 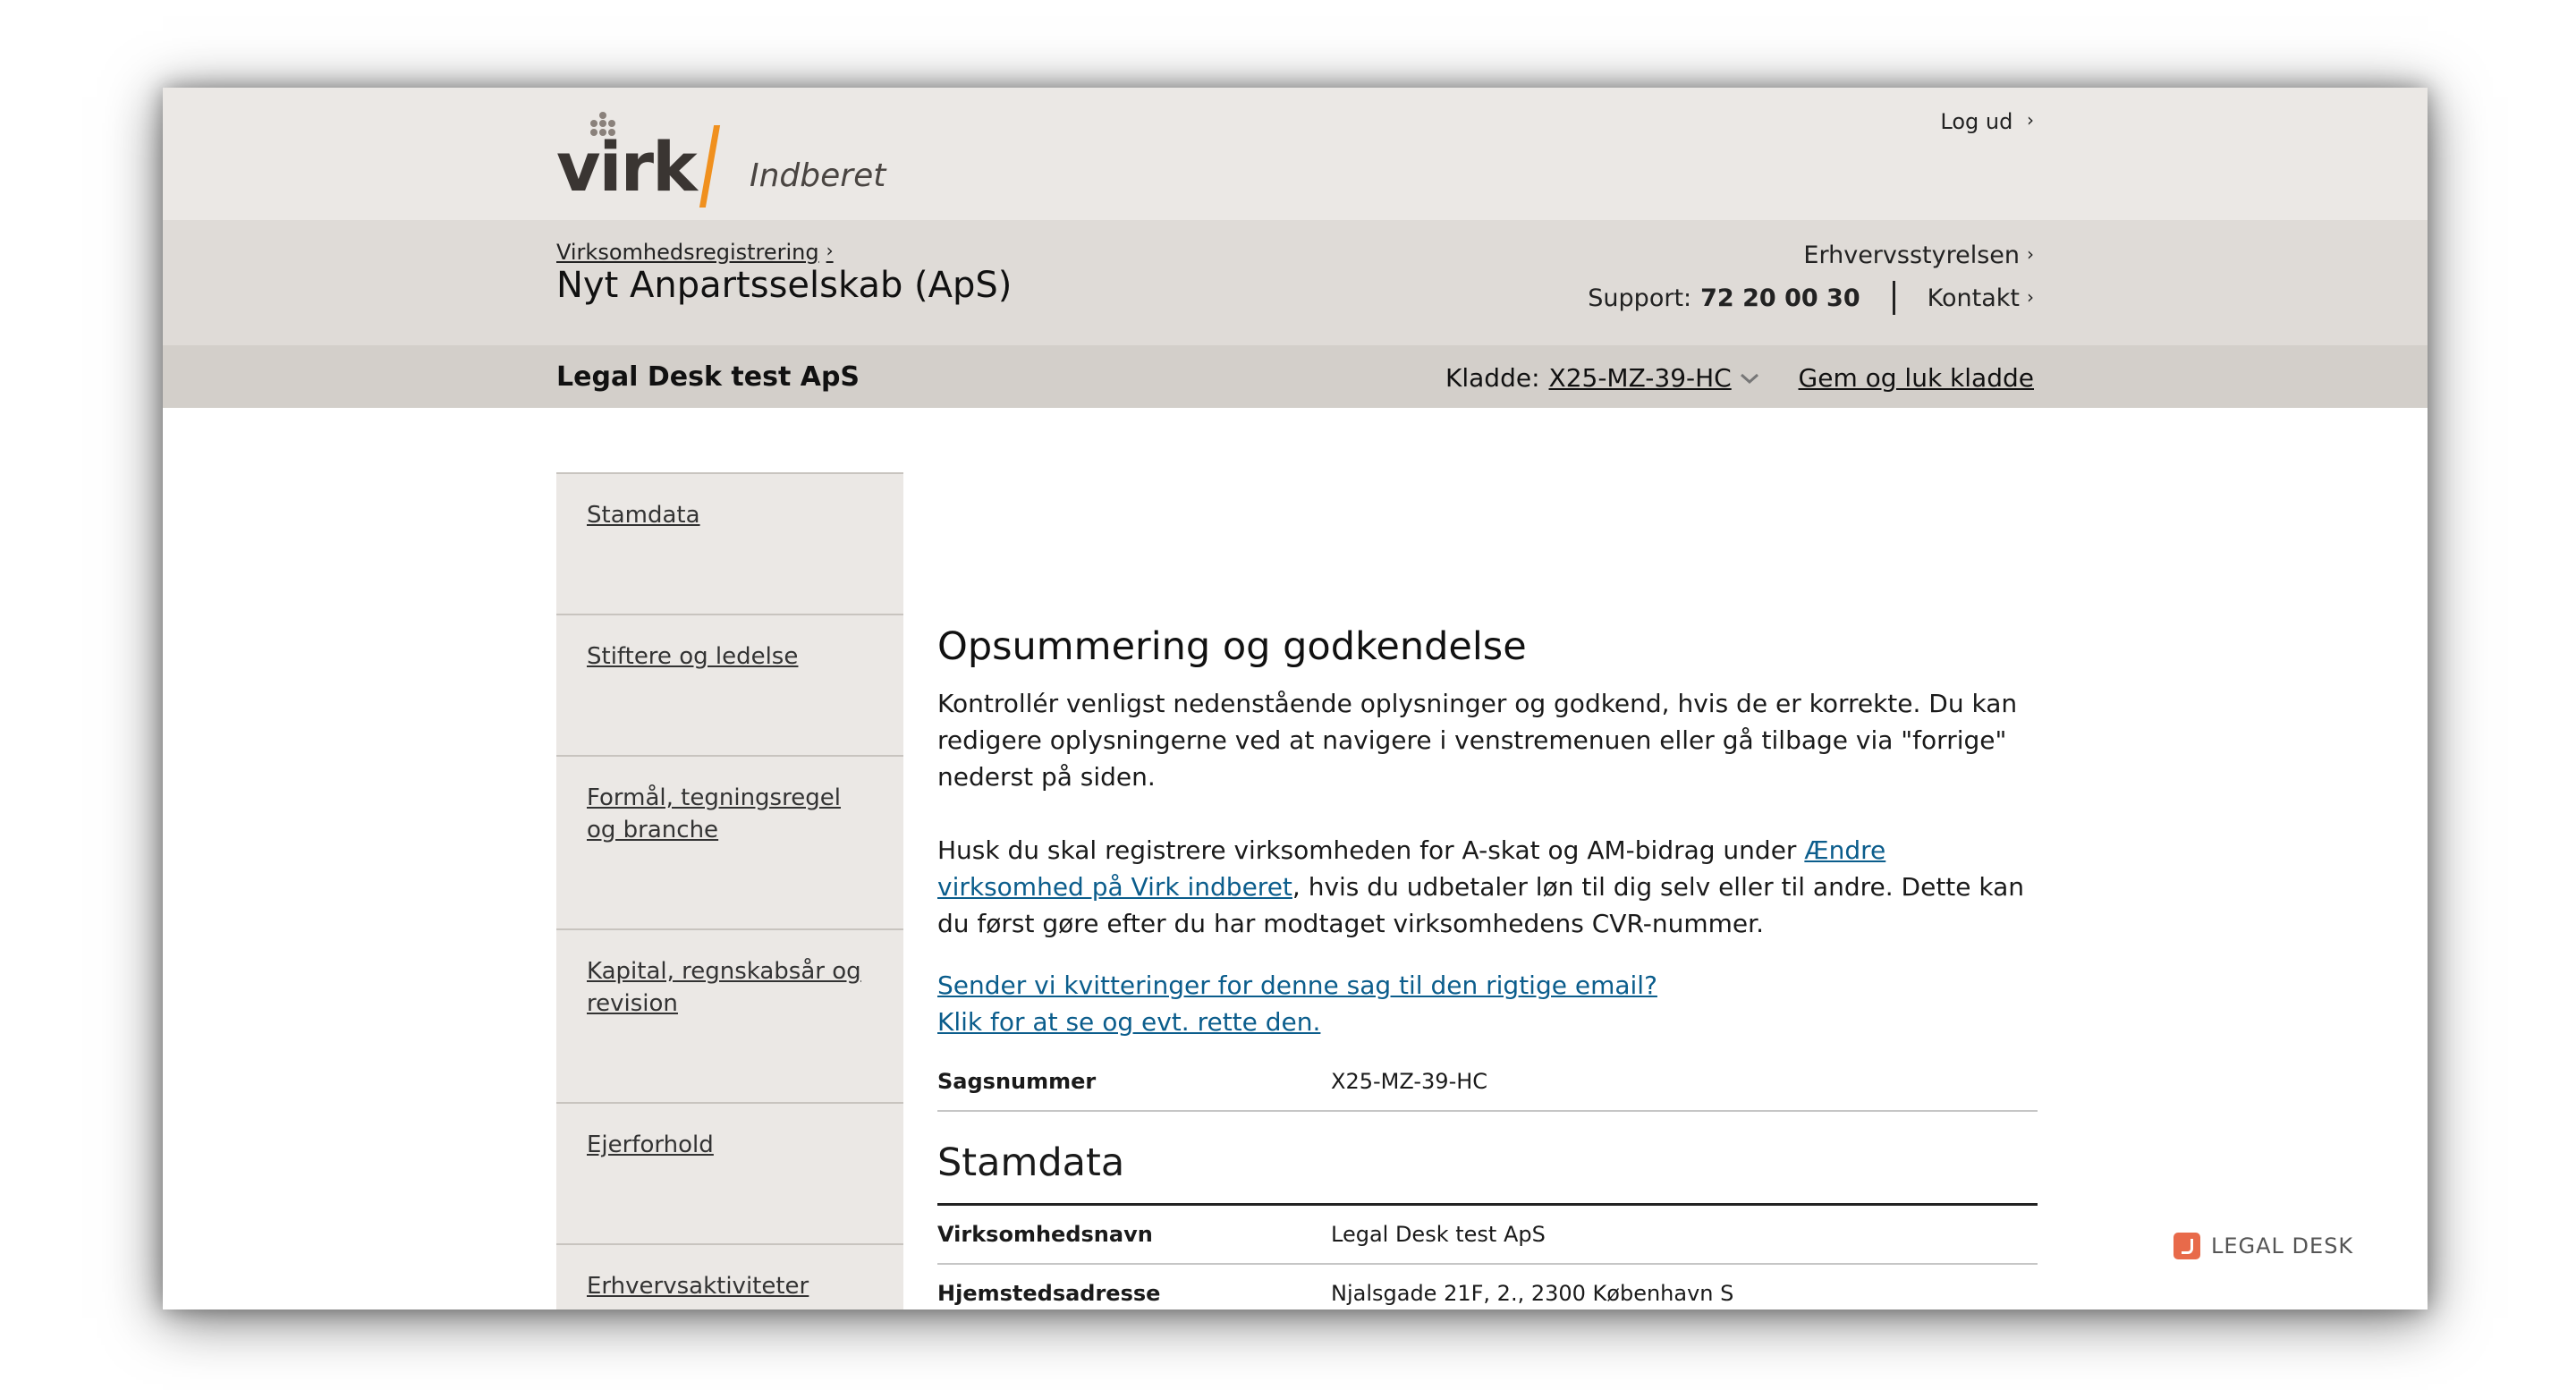 I want to click on table-row: Virksomhedsnavn Legal Desk test ApS, so click(x=1487, y=1235).